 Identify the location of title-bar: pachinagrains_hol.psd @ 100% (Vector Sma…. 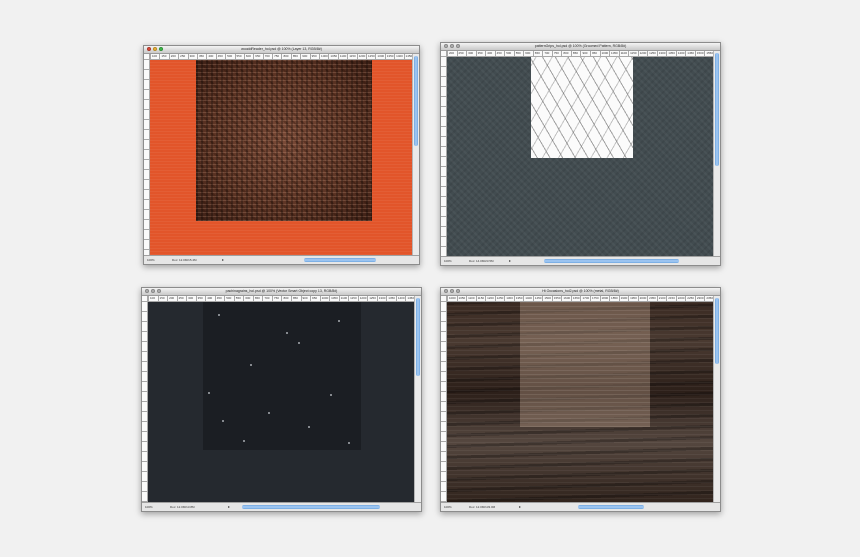
(281, 292).